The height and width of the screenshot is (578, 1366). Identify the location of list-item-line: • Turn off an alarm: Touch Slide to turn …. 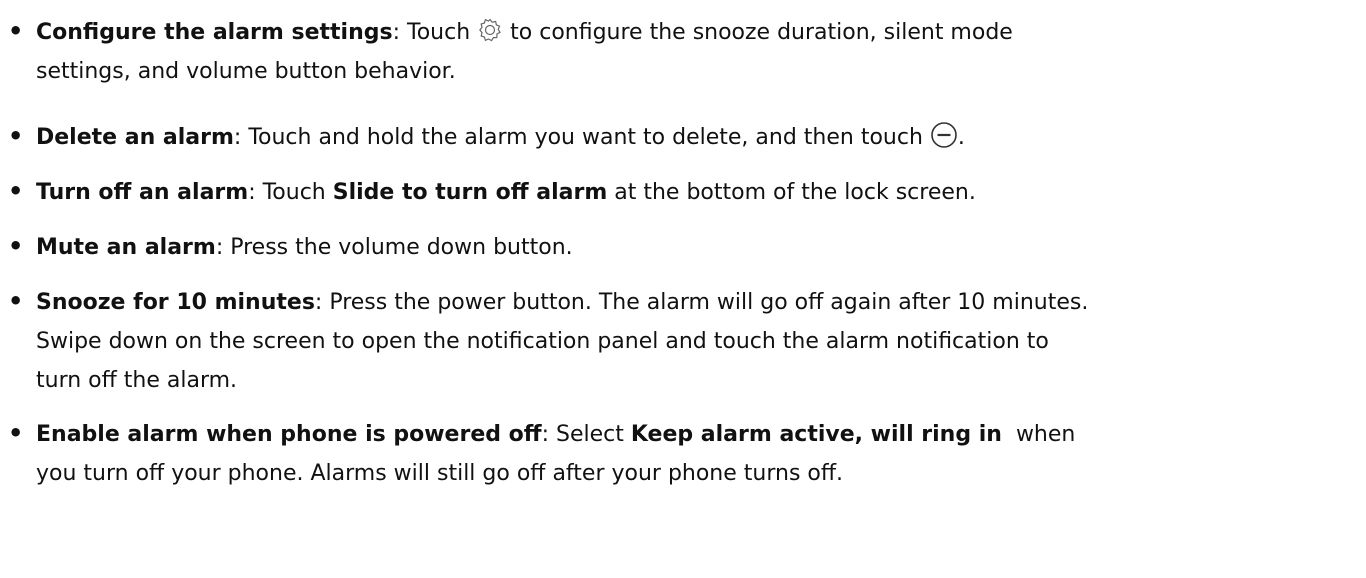
(683, 192).